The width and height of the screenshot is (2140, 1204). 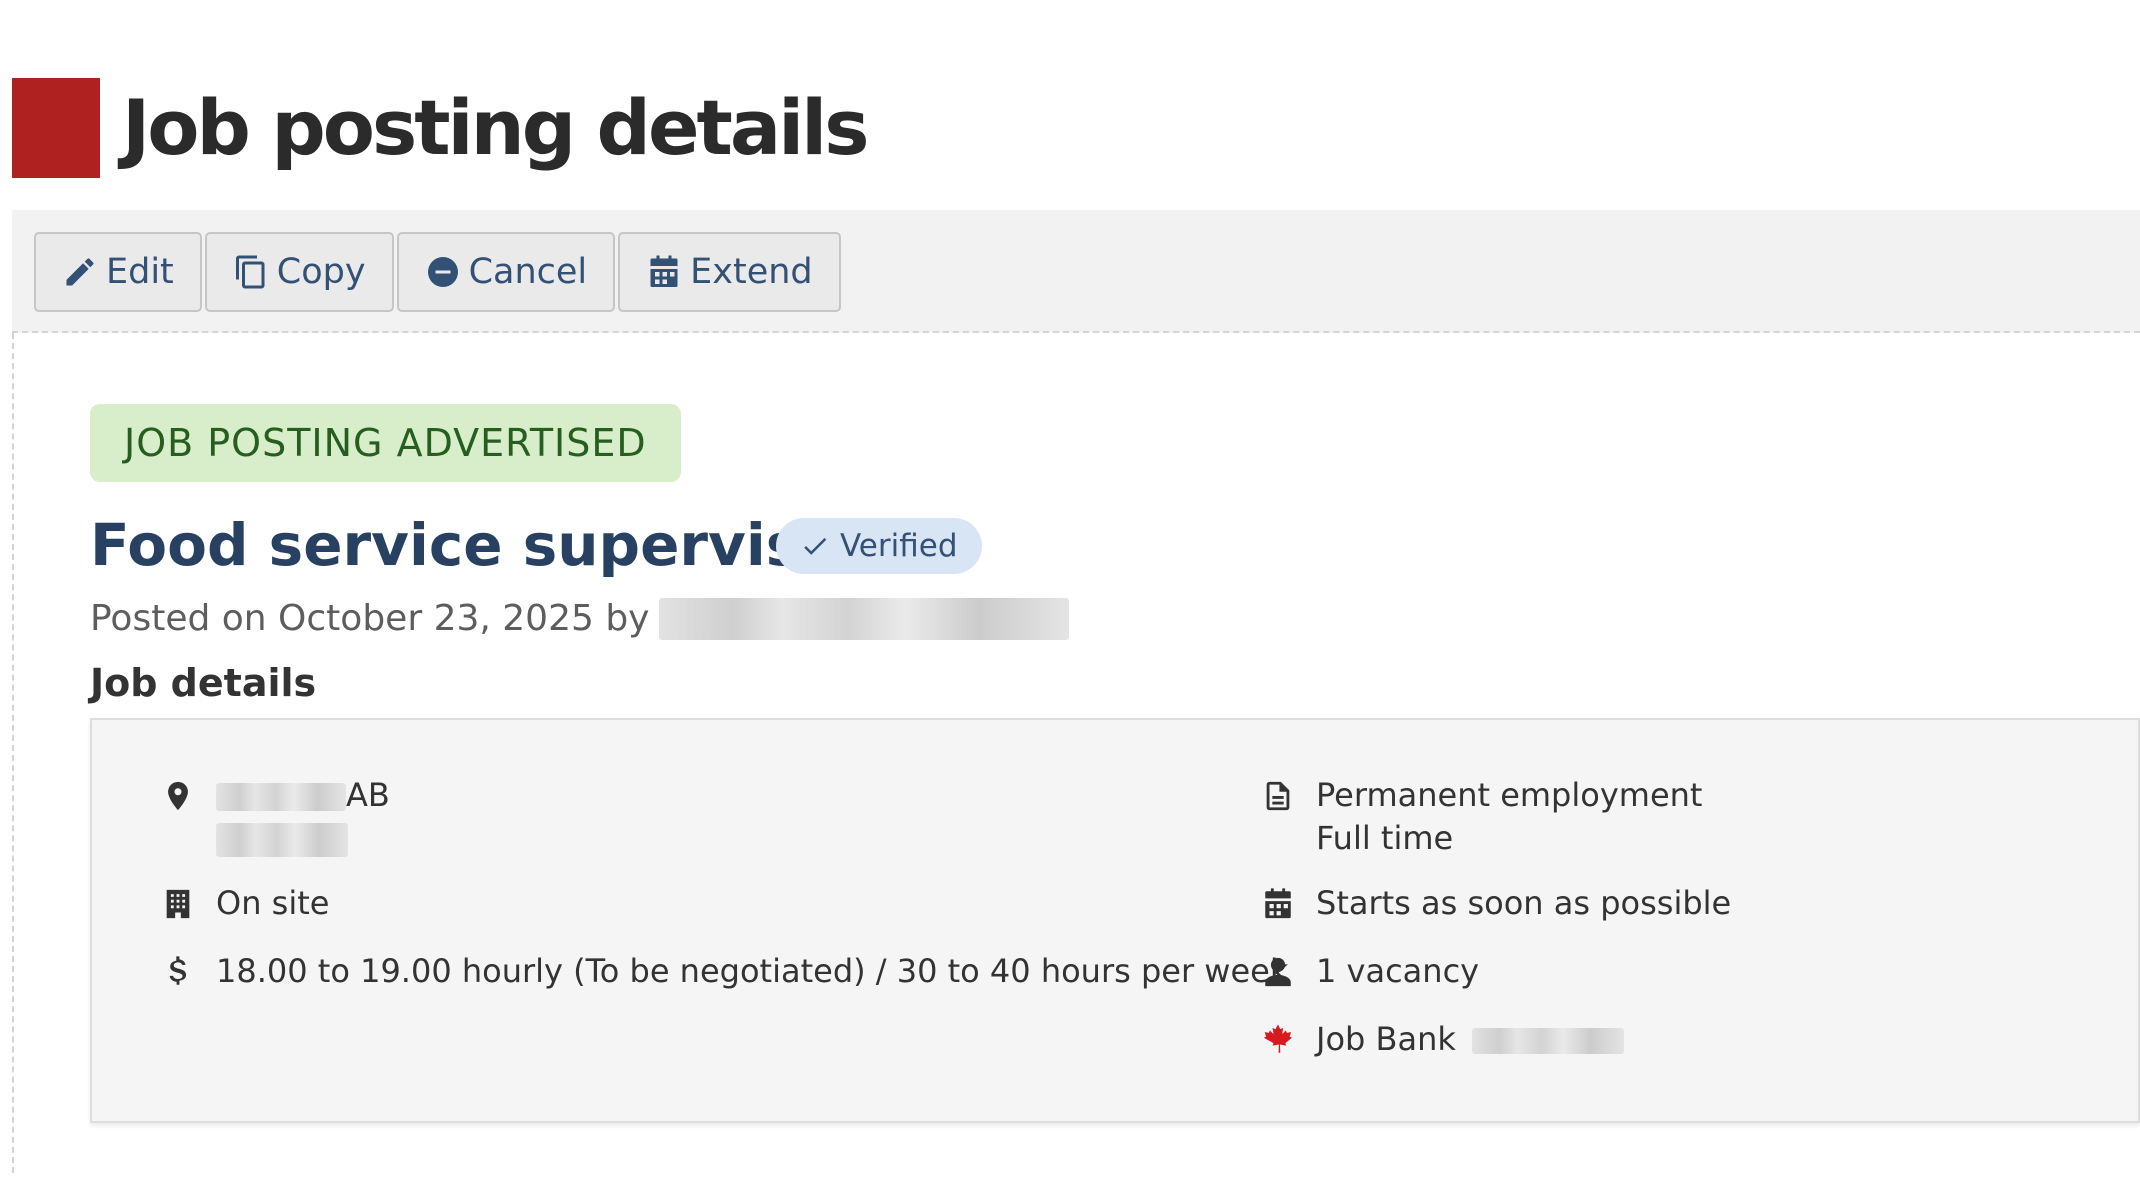 What do you see at coordinates (1385, 838) in the screenshot?
I see `employment-hours-line: Full time` at bounding box center [1385, 838].